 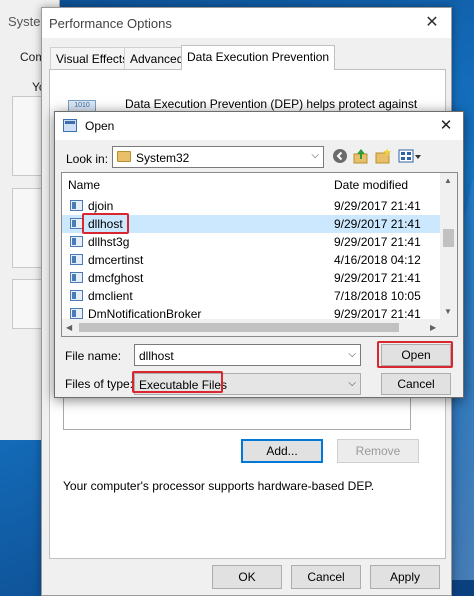 I want to click on look-in-dropdown: System32 ⌵, so click(x=218, y=157).